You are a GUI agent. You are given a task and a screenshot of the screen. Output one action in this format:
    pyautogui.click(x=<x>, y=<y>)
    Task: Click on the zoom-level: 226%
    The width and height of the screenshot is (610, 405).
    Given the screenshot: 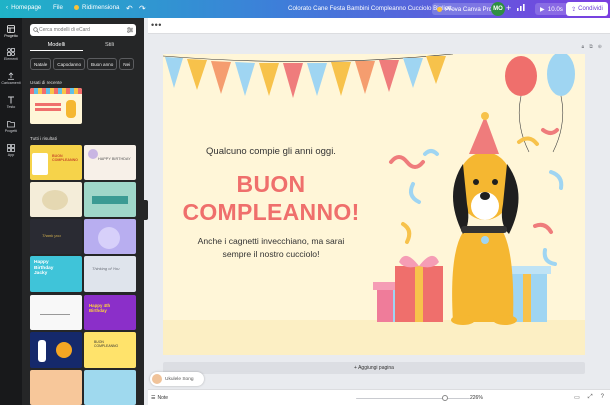 What is the action you would take?
    pyautogui.click(x=476, y=398)
    